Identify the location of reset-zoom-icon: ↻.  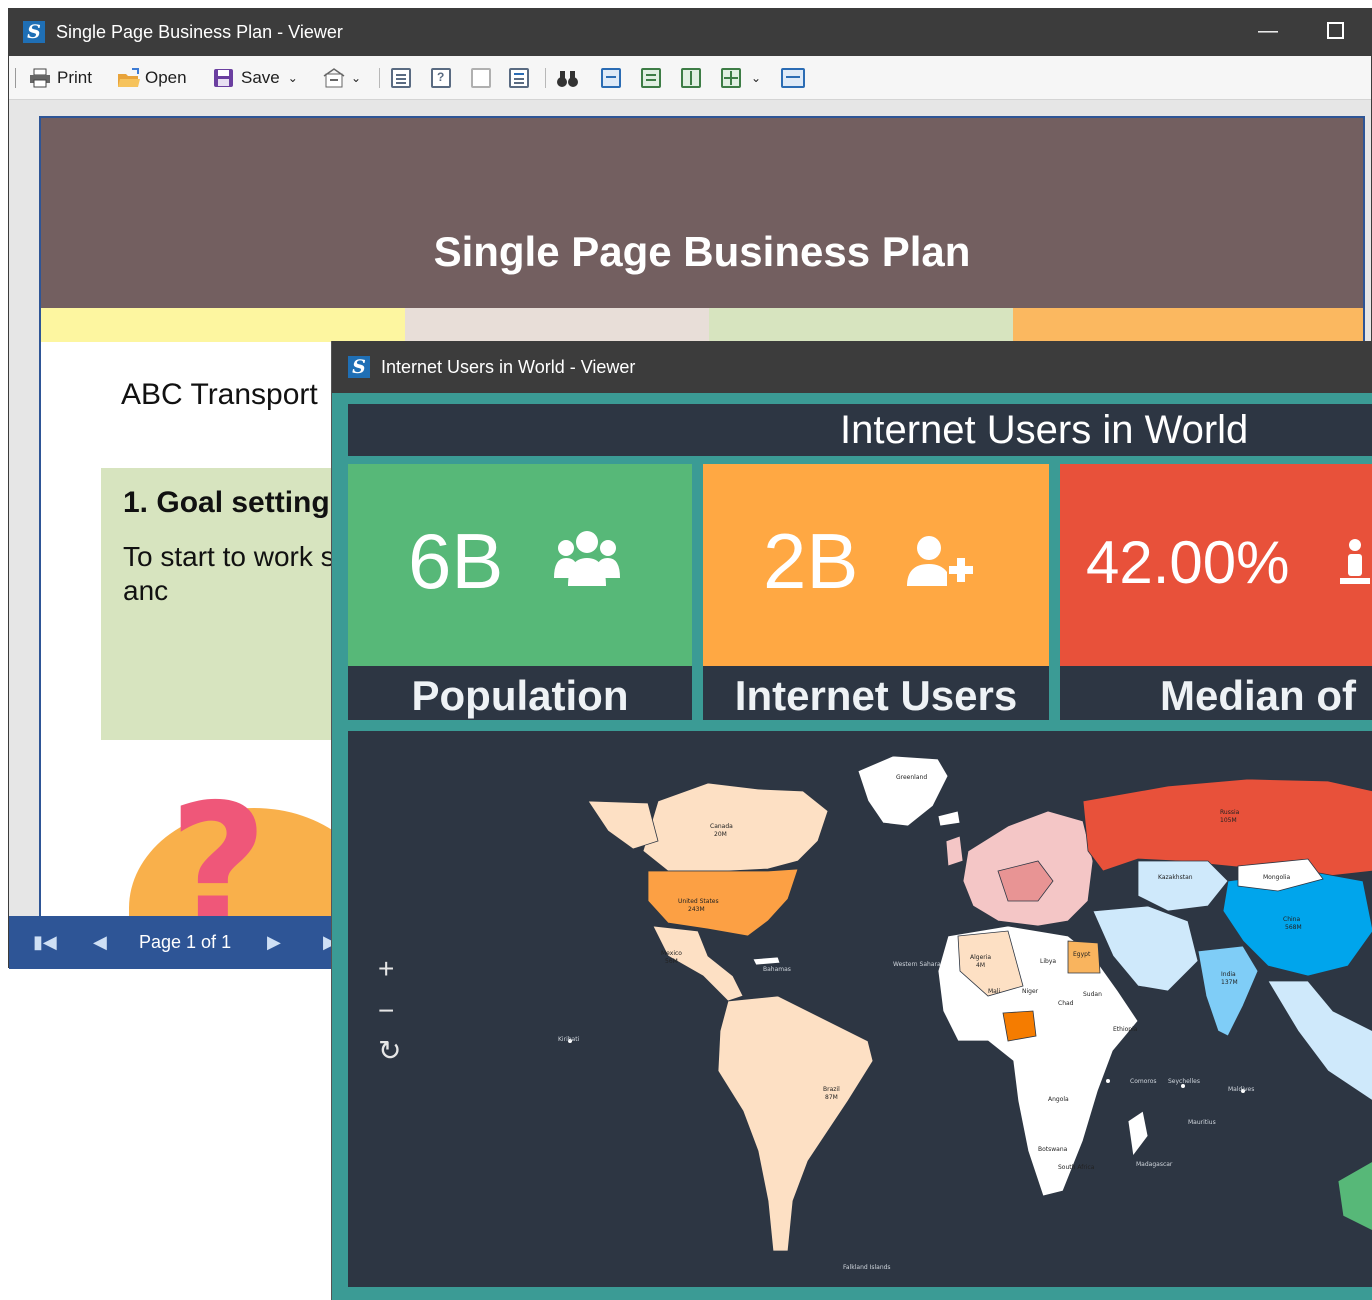
(389, 1051).